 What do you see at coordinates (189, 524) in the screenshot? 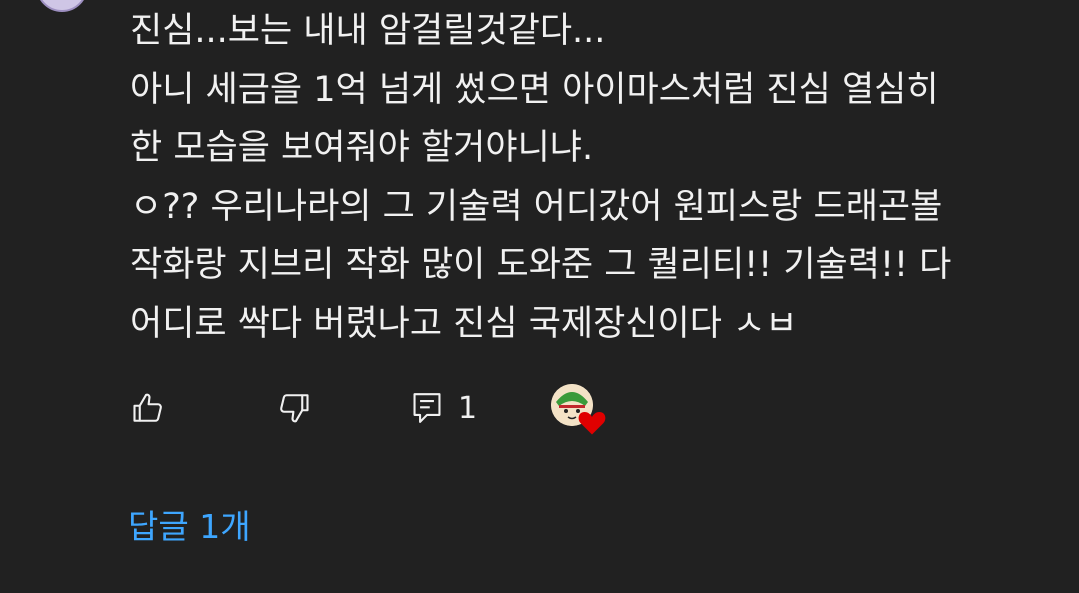
I see `view-replies-link: 답글 1개` at bounding box center [189, 524].